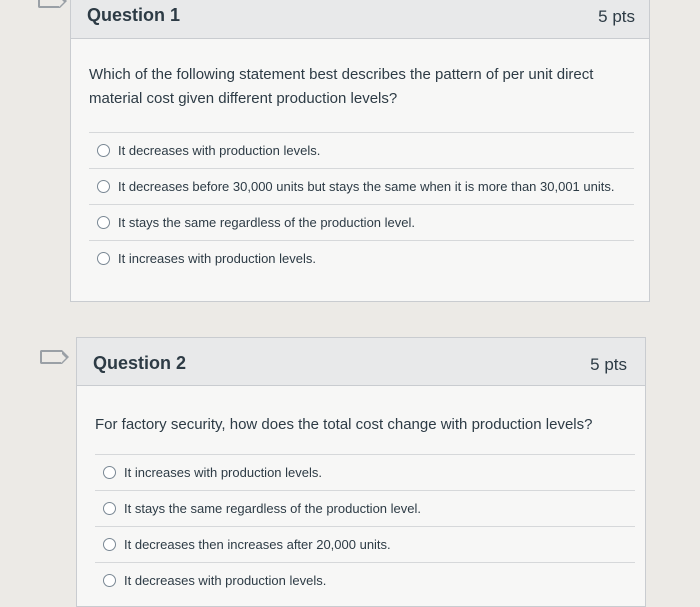 This screenshot has height=607, width=700. Describe the element at coordinates (134, 15) in the screenshot. I see `question-1-title: Question 1` at that location.